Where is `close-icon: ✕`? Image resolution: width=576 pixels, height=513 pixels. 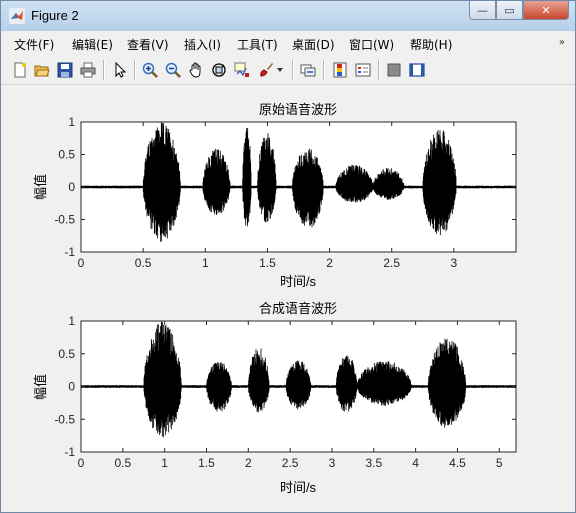 close-icon: ✕ is located at coordinates (546, 10).